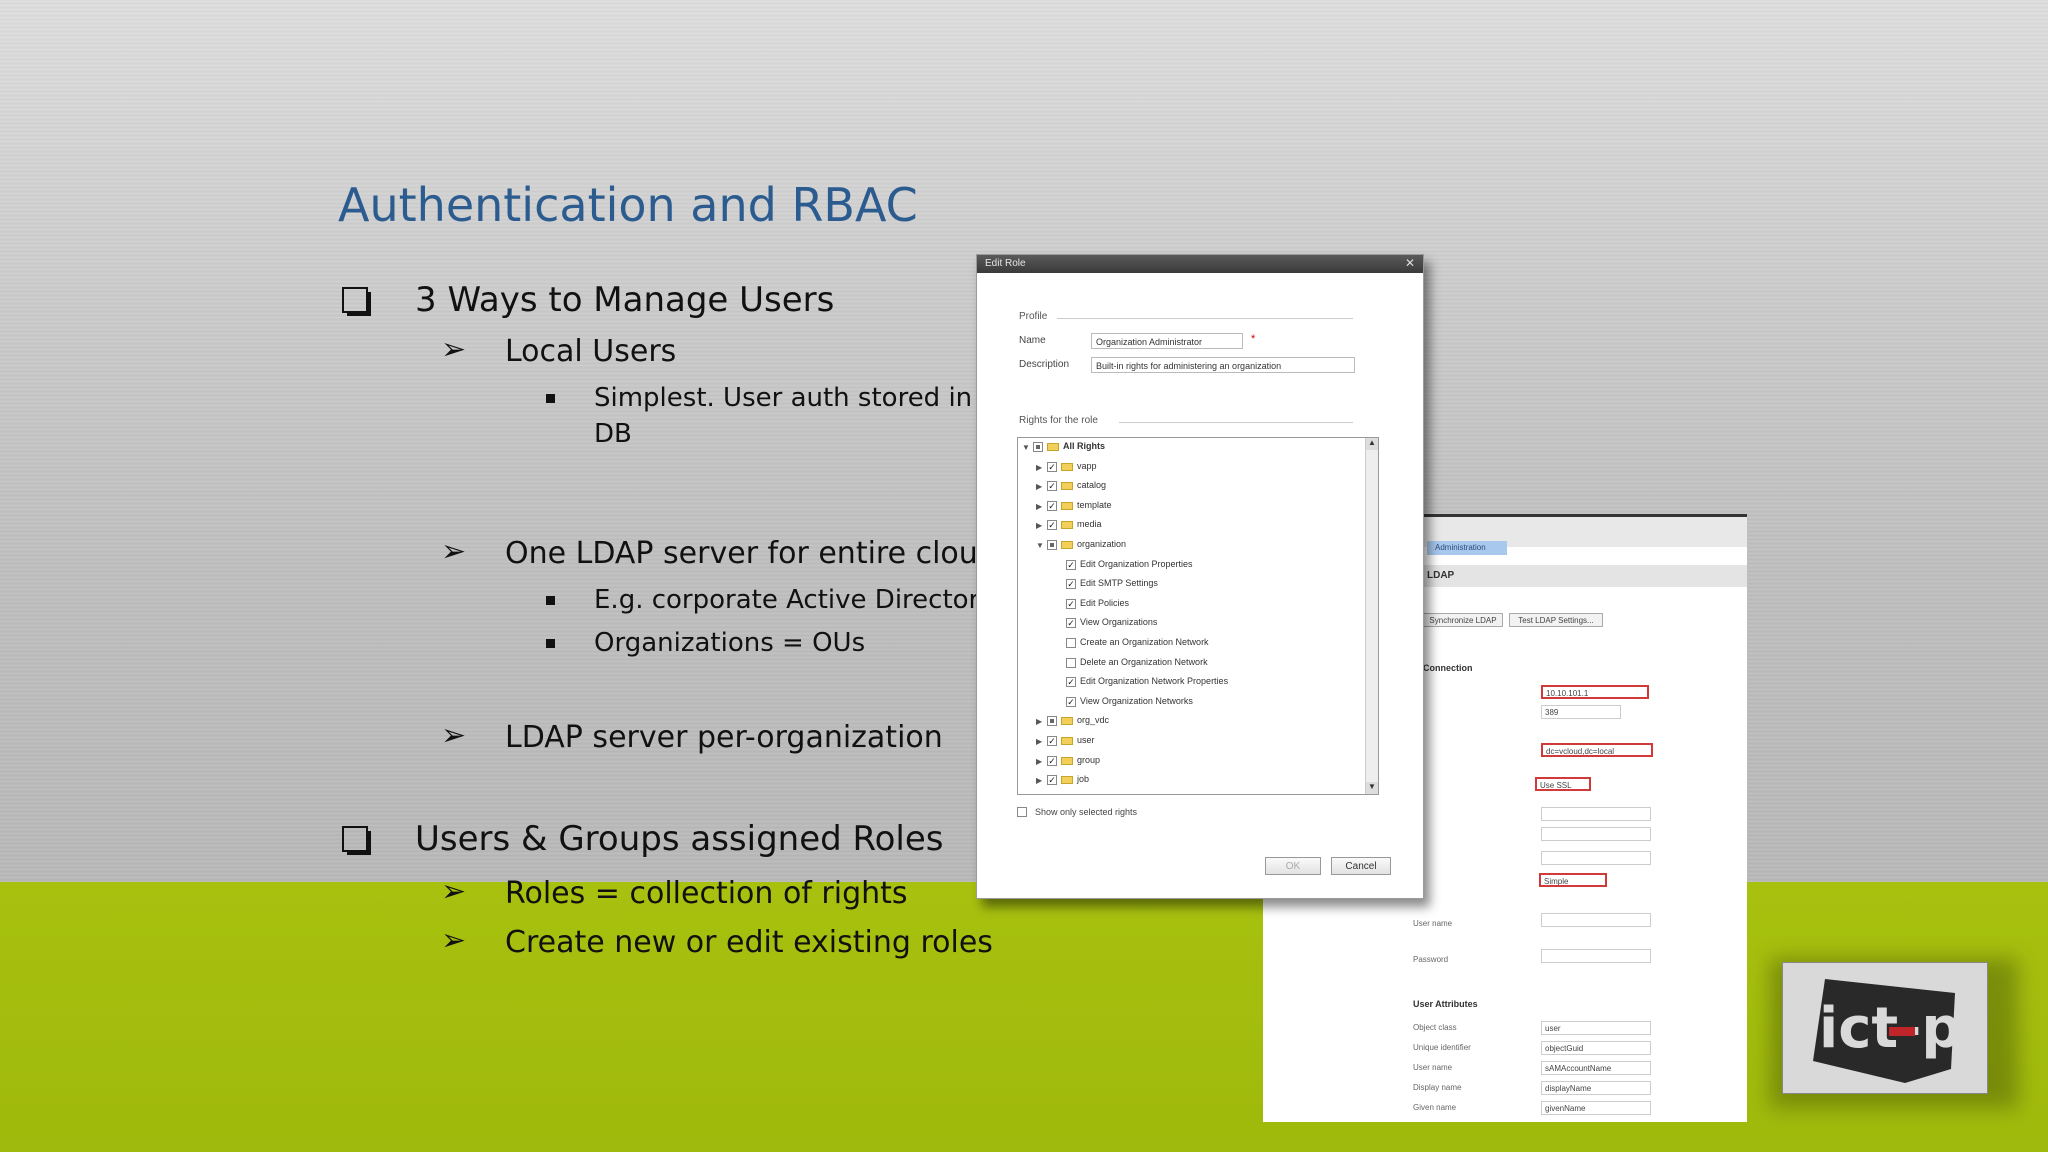 Image resolution: width=2048 pixels, height=1152 pixels. What do you see at coordinates (613, 434) in the screenshot?
I see `bullet-level3-line2: DB` at bounding box center [613, 434].